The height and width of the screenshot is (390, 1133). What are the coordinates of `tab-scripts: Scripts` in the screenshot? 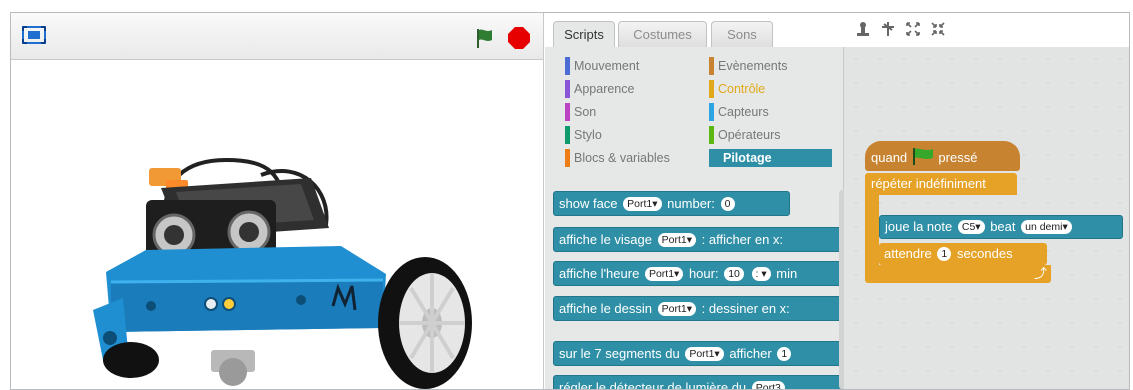 It's located at (584, 35).